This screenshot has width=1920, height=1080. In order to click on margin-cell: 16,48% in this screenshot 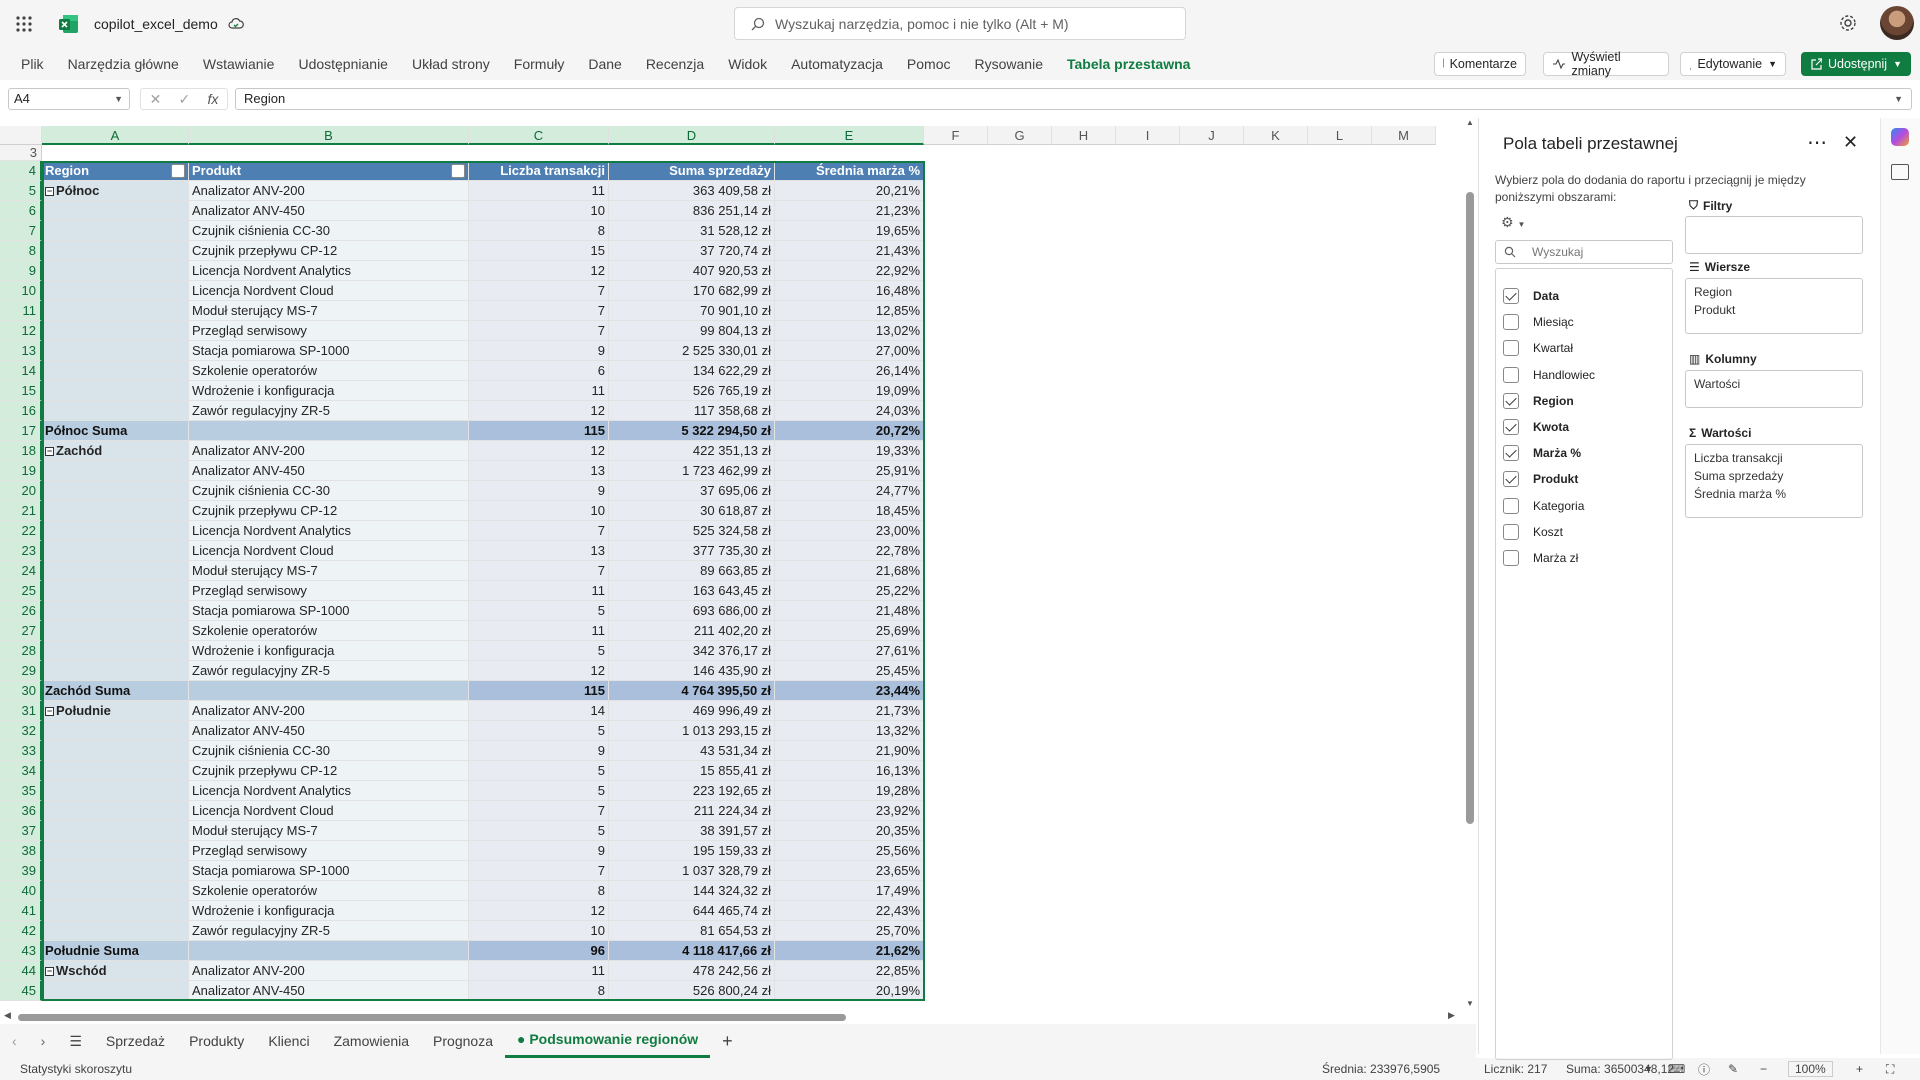, I will do `click(849, 291)`.